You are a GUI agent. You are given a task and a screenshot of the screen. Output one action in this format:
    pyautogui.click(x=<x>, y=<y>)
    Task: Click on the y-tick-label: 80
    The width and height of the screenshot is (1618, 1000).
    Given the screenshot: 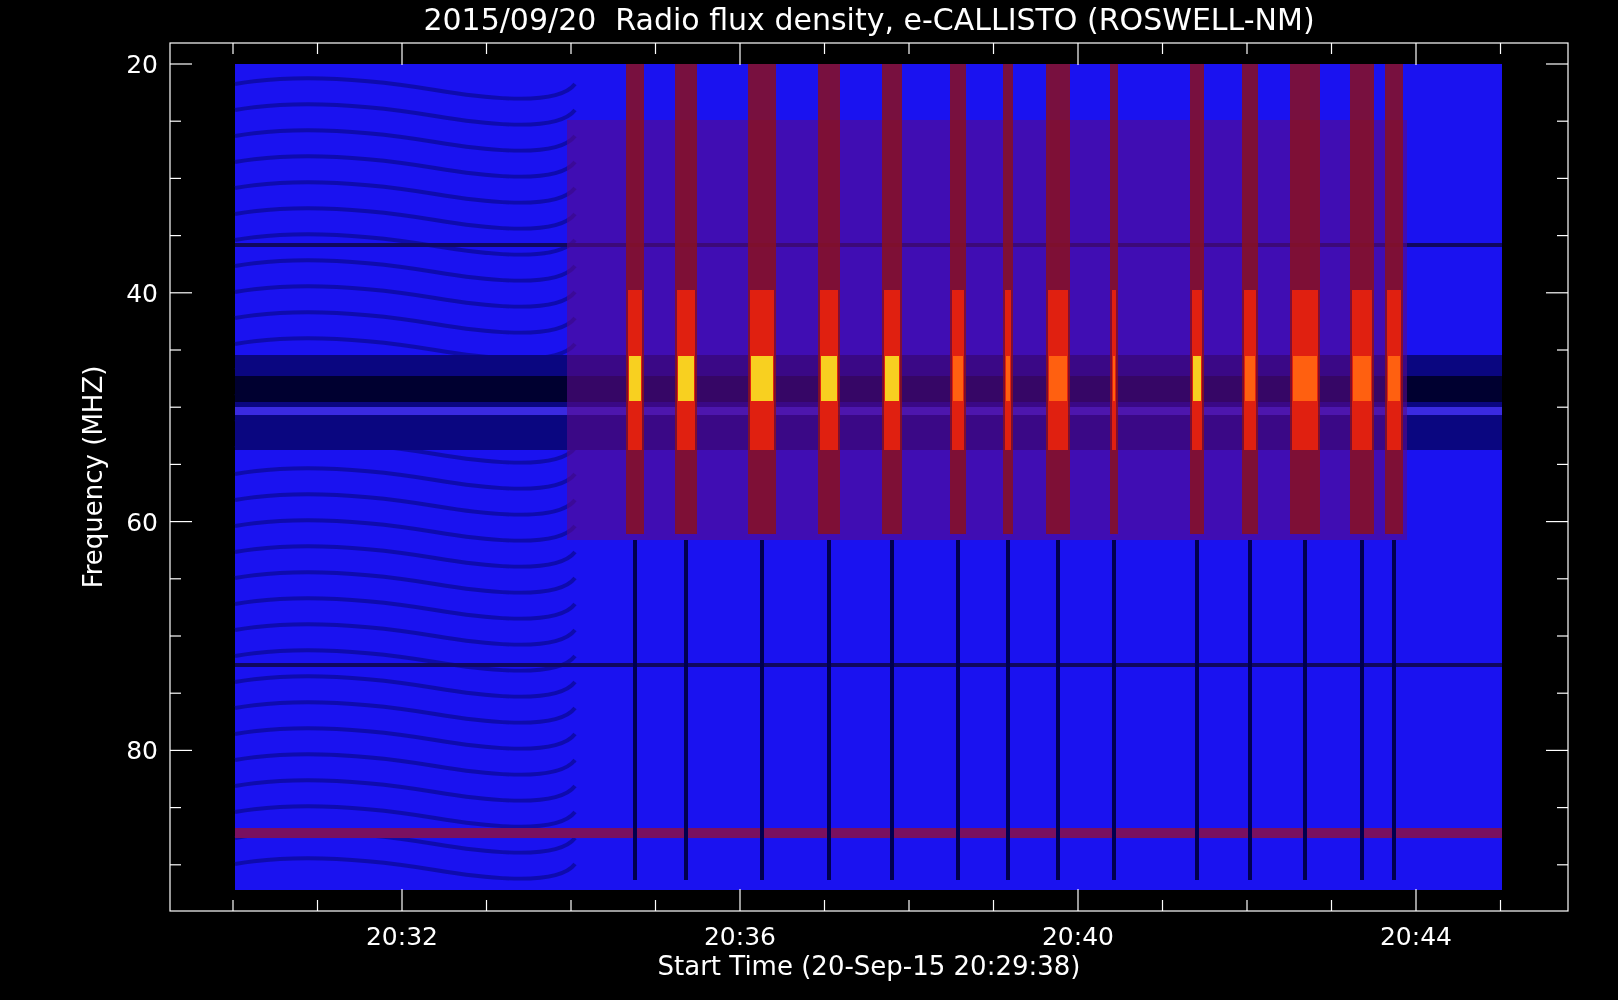 What is the action you would take?
    pyautogui.click(x=142, y=751)
    